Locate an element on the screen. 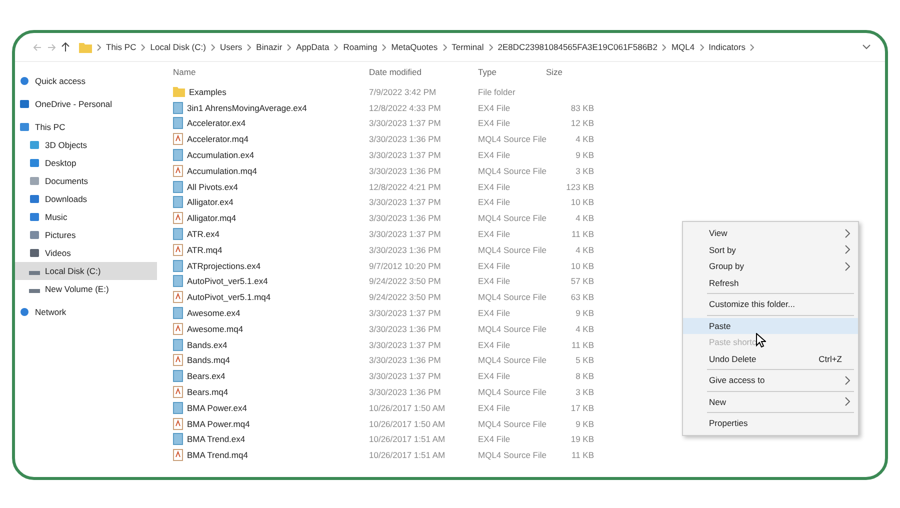 Image resolution: width=900 pixels, height=508 pixels. date-cell-text: 12/8/2022 4:33 PM is located at coordinates (405, 107).